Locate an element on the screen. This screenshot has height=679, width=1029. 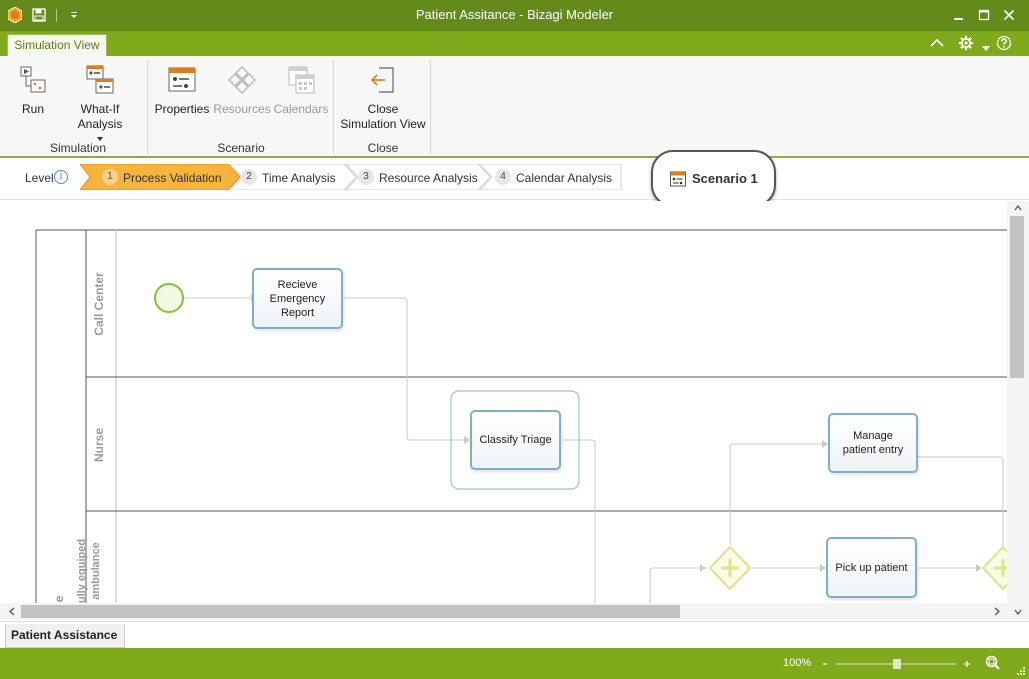
settings-gear-icon is located at coordinates (967, 44).